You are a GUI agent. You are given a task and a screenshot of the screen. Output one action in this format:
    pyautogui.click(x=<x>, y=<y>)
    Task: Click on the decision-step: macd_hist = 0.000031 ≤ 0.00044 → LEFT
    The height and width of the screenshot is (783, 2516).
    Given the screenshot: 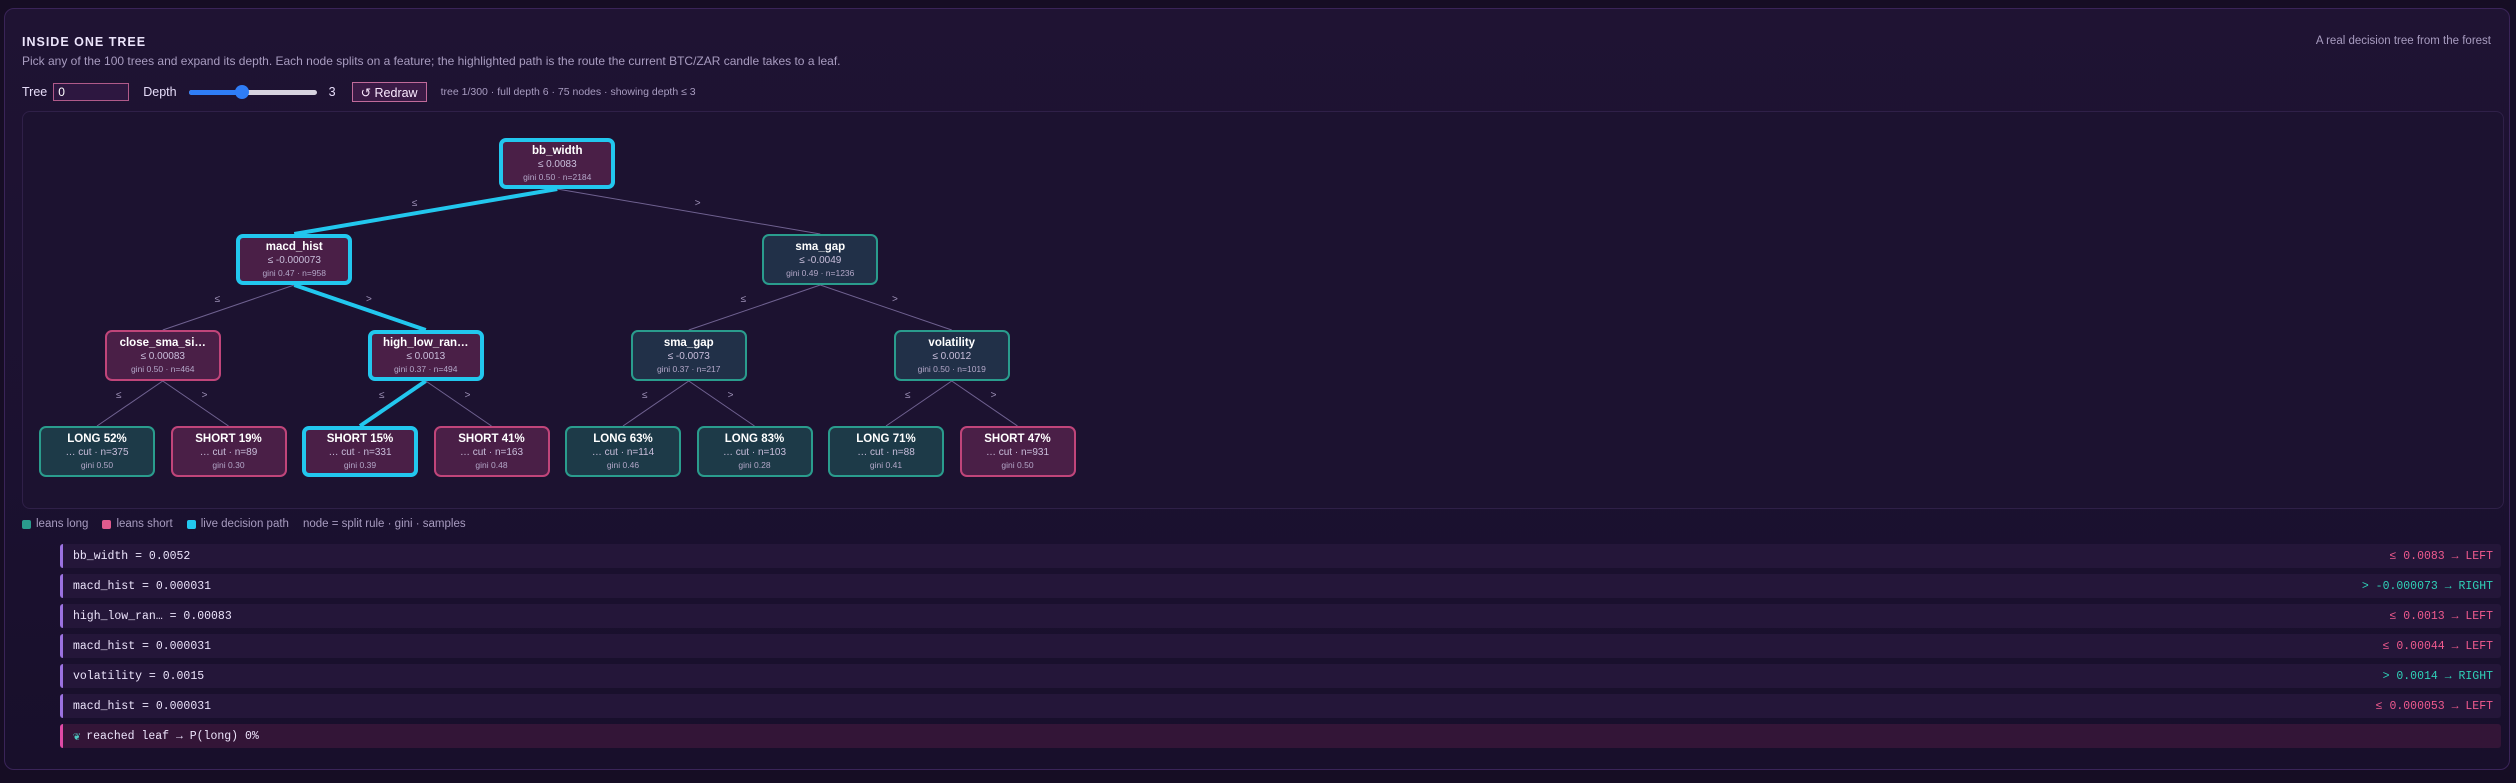 What is the action you would take?
    pyautogui.click(x=1280, y=646)
    